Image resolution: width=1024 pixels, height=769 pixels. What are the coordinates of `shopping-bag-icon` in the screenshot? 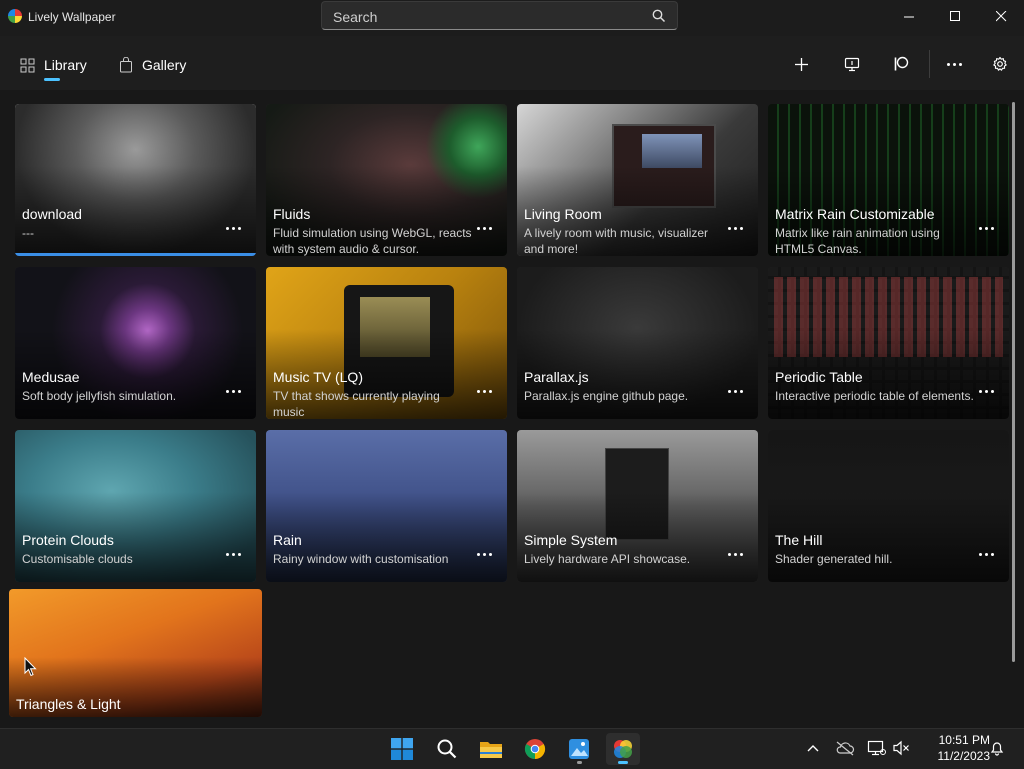 It's located at (126, 65).